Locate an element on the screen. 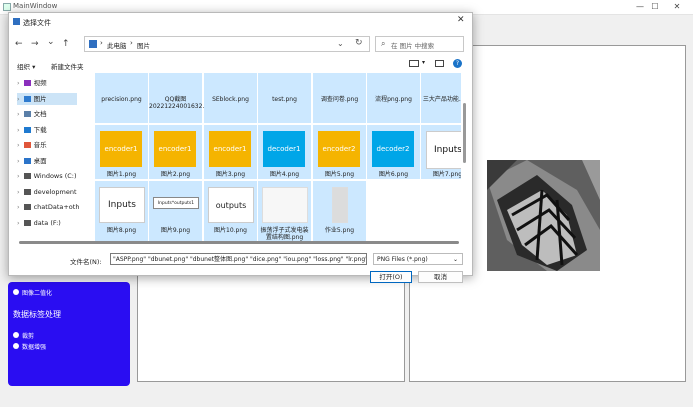  breadcrumb-sep: › is located at coordinates (131, 43).